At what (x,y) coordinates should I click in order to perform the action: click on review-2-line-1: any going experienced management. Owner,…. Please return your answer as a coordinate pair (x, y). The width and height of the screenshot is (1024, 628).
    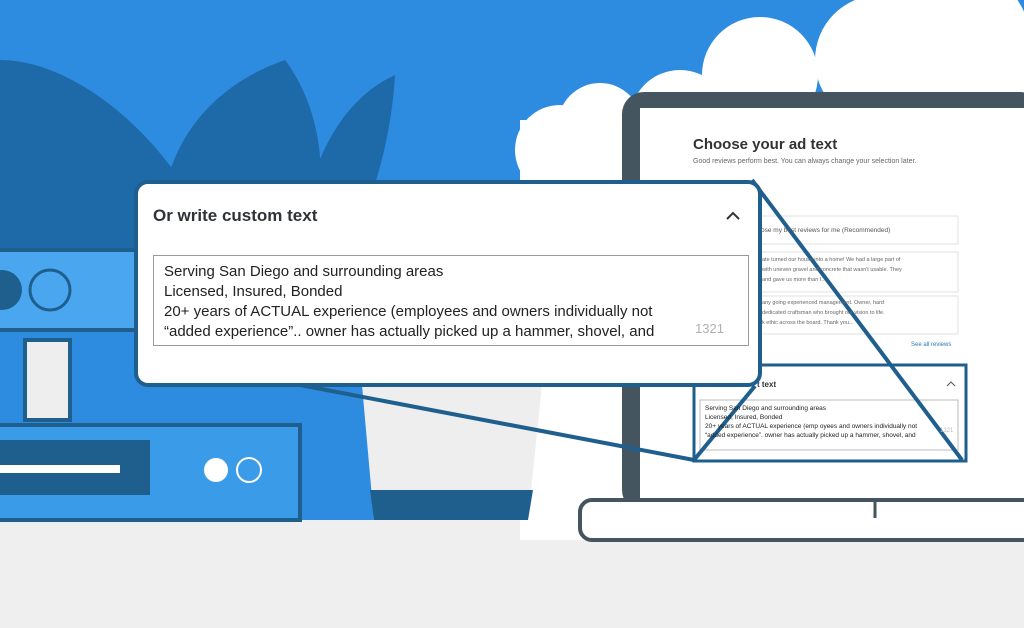
    Looking at the image, I should click on (823, 303).